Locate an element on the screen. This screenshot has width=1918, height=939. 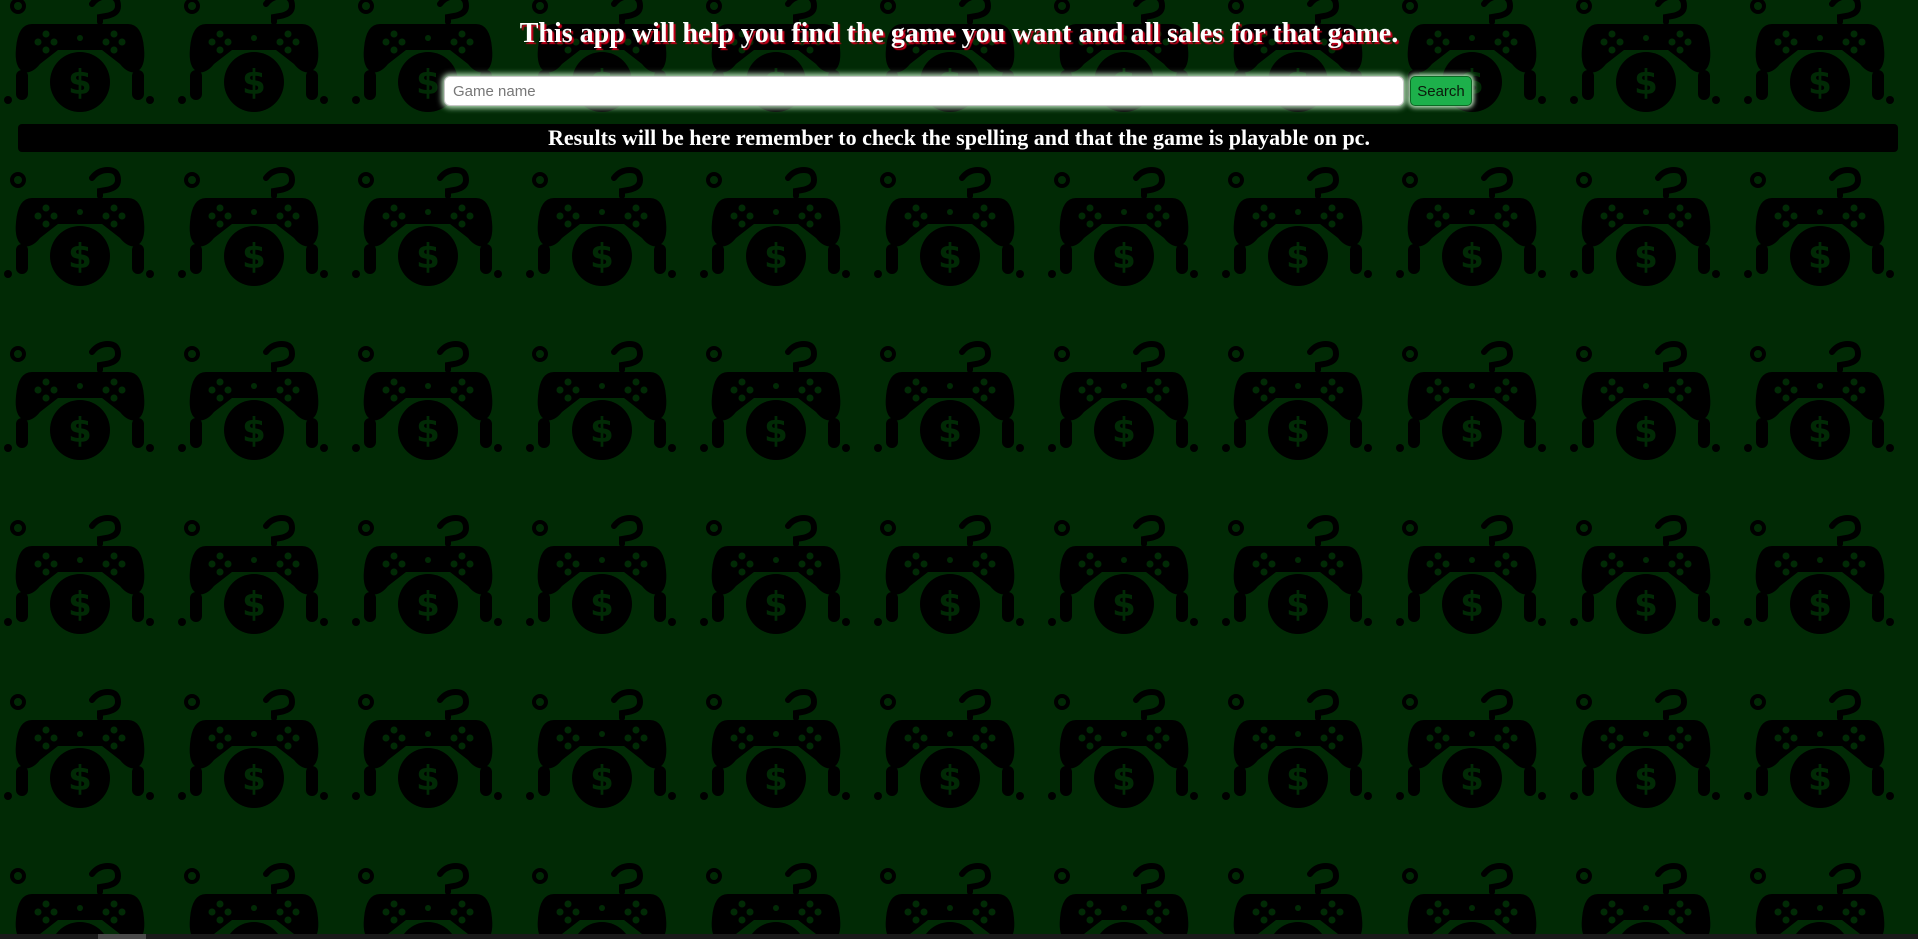
search-button: Search is located at coordinates (1441, 91).